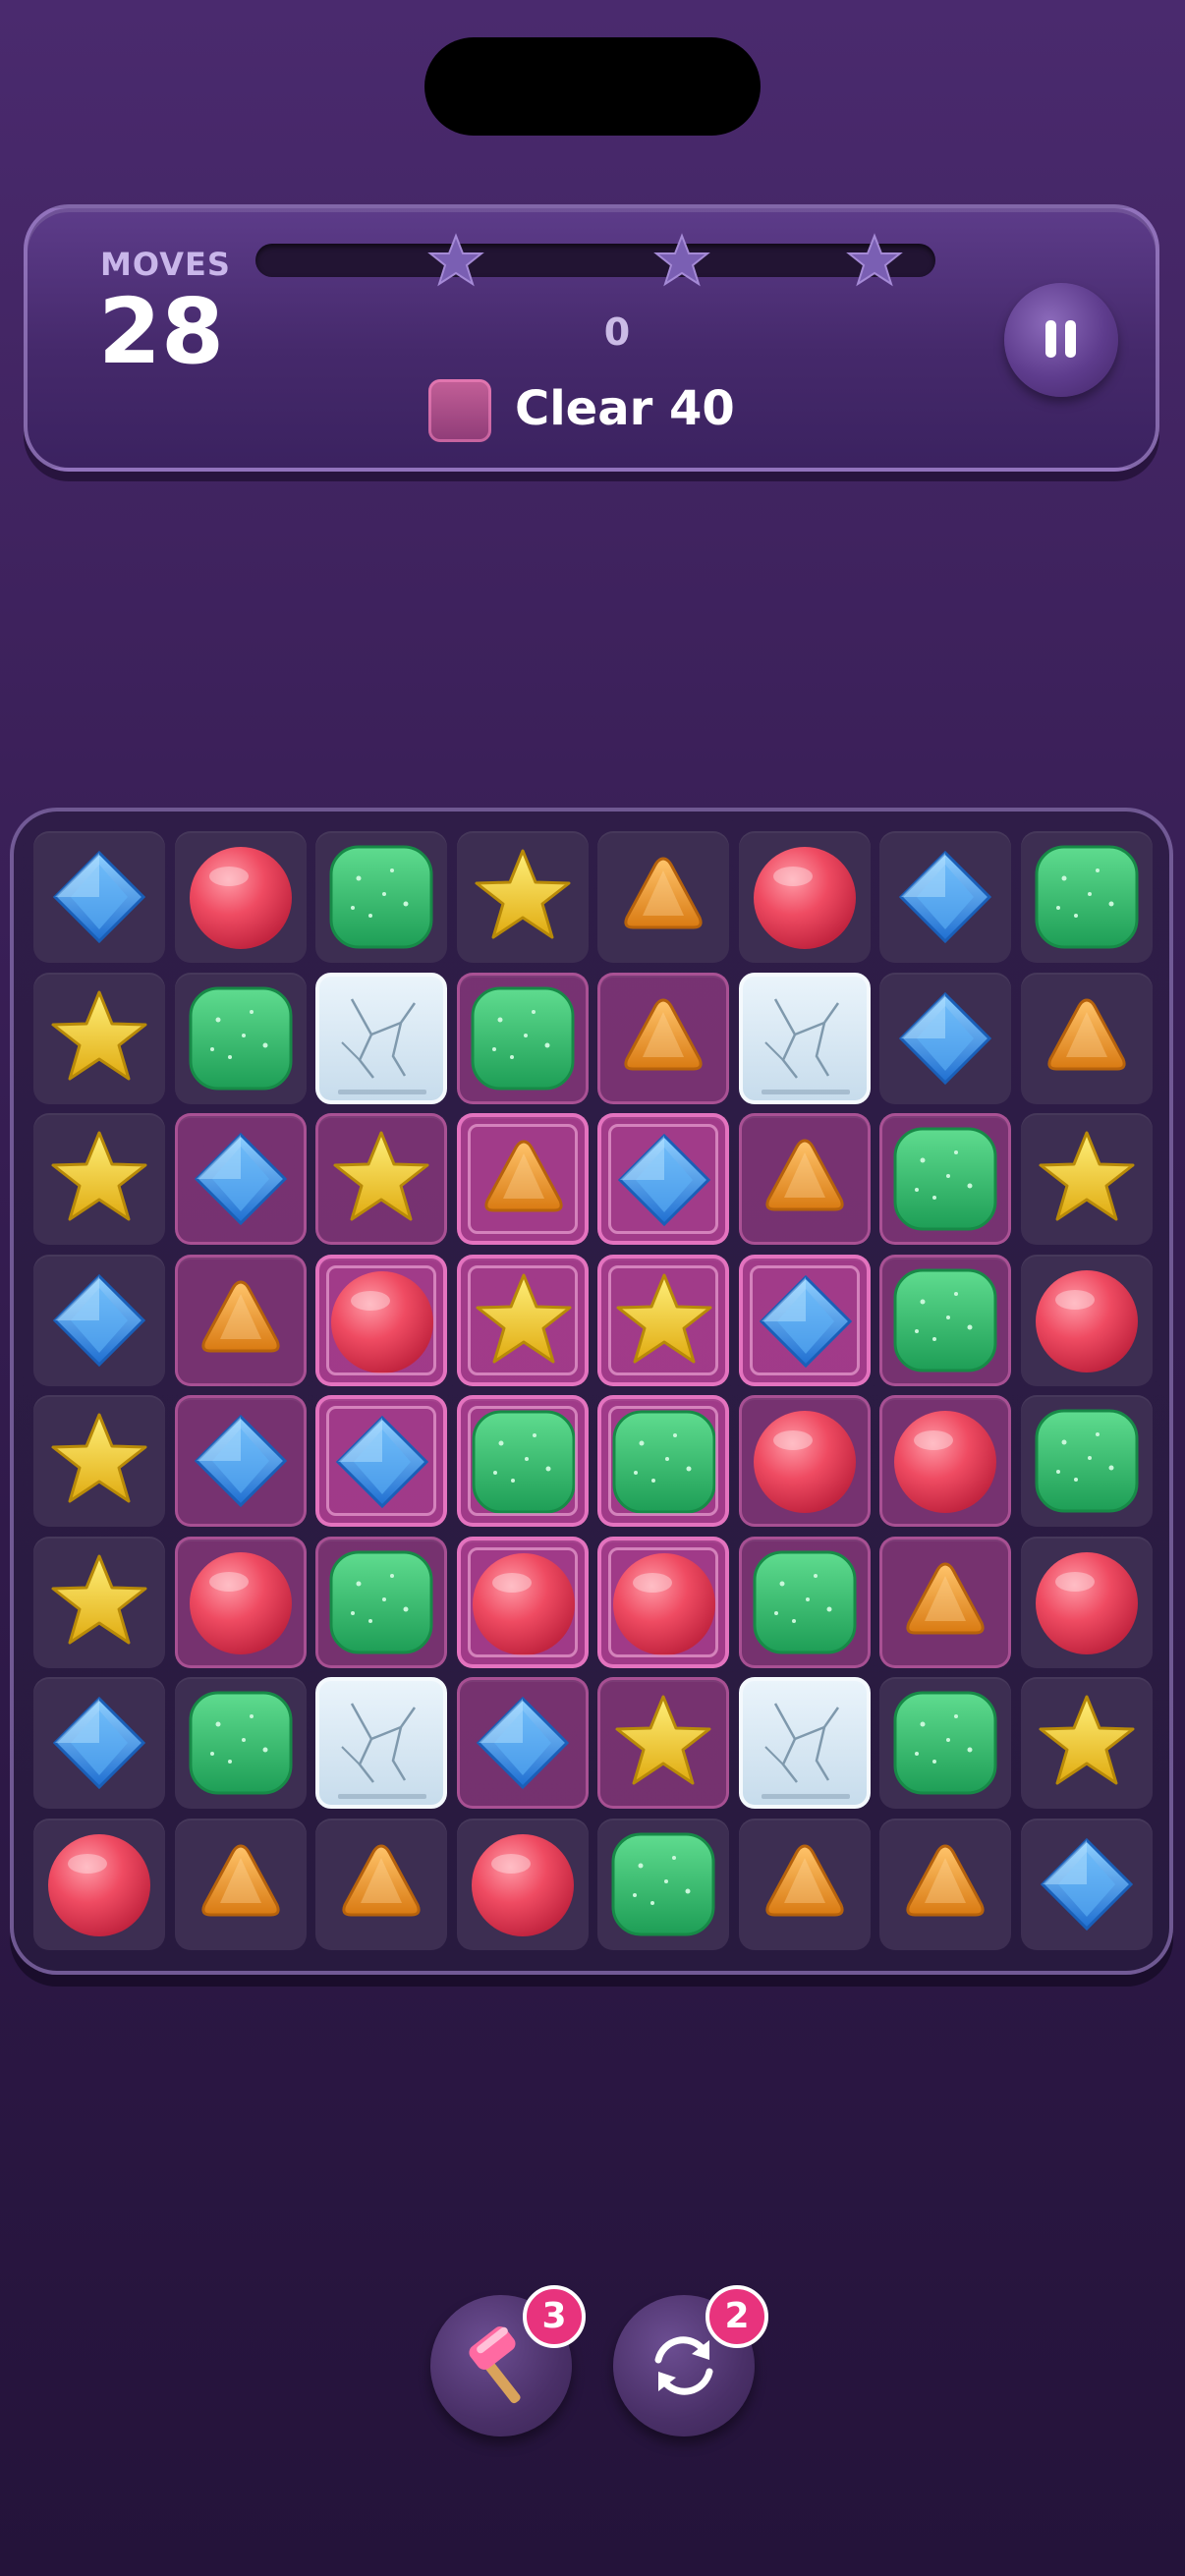 The height and width of the screenshot is (2576, 1185). Describe the element at coordinates (166, 264) in the screenshot. I see `moves-label: MOVES` at that location.